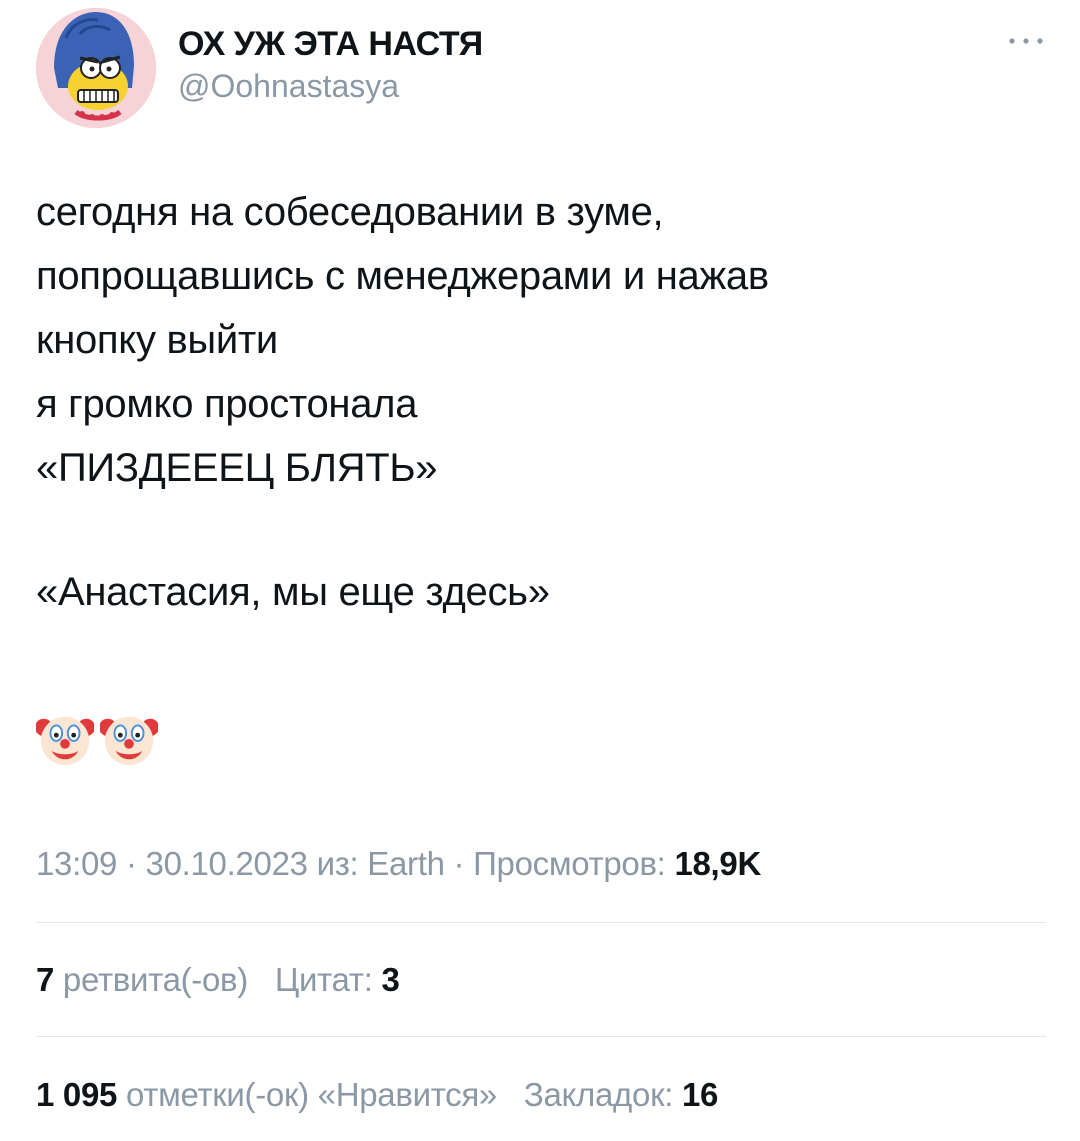 This screenshot has height=1141, width=1080. Describe the element at coordinates (337, 863) in the screenshot. I see `source-prefix: из:` at that location.